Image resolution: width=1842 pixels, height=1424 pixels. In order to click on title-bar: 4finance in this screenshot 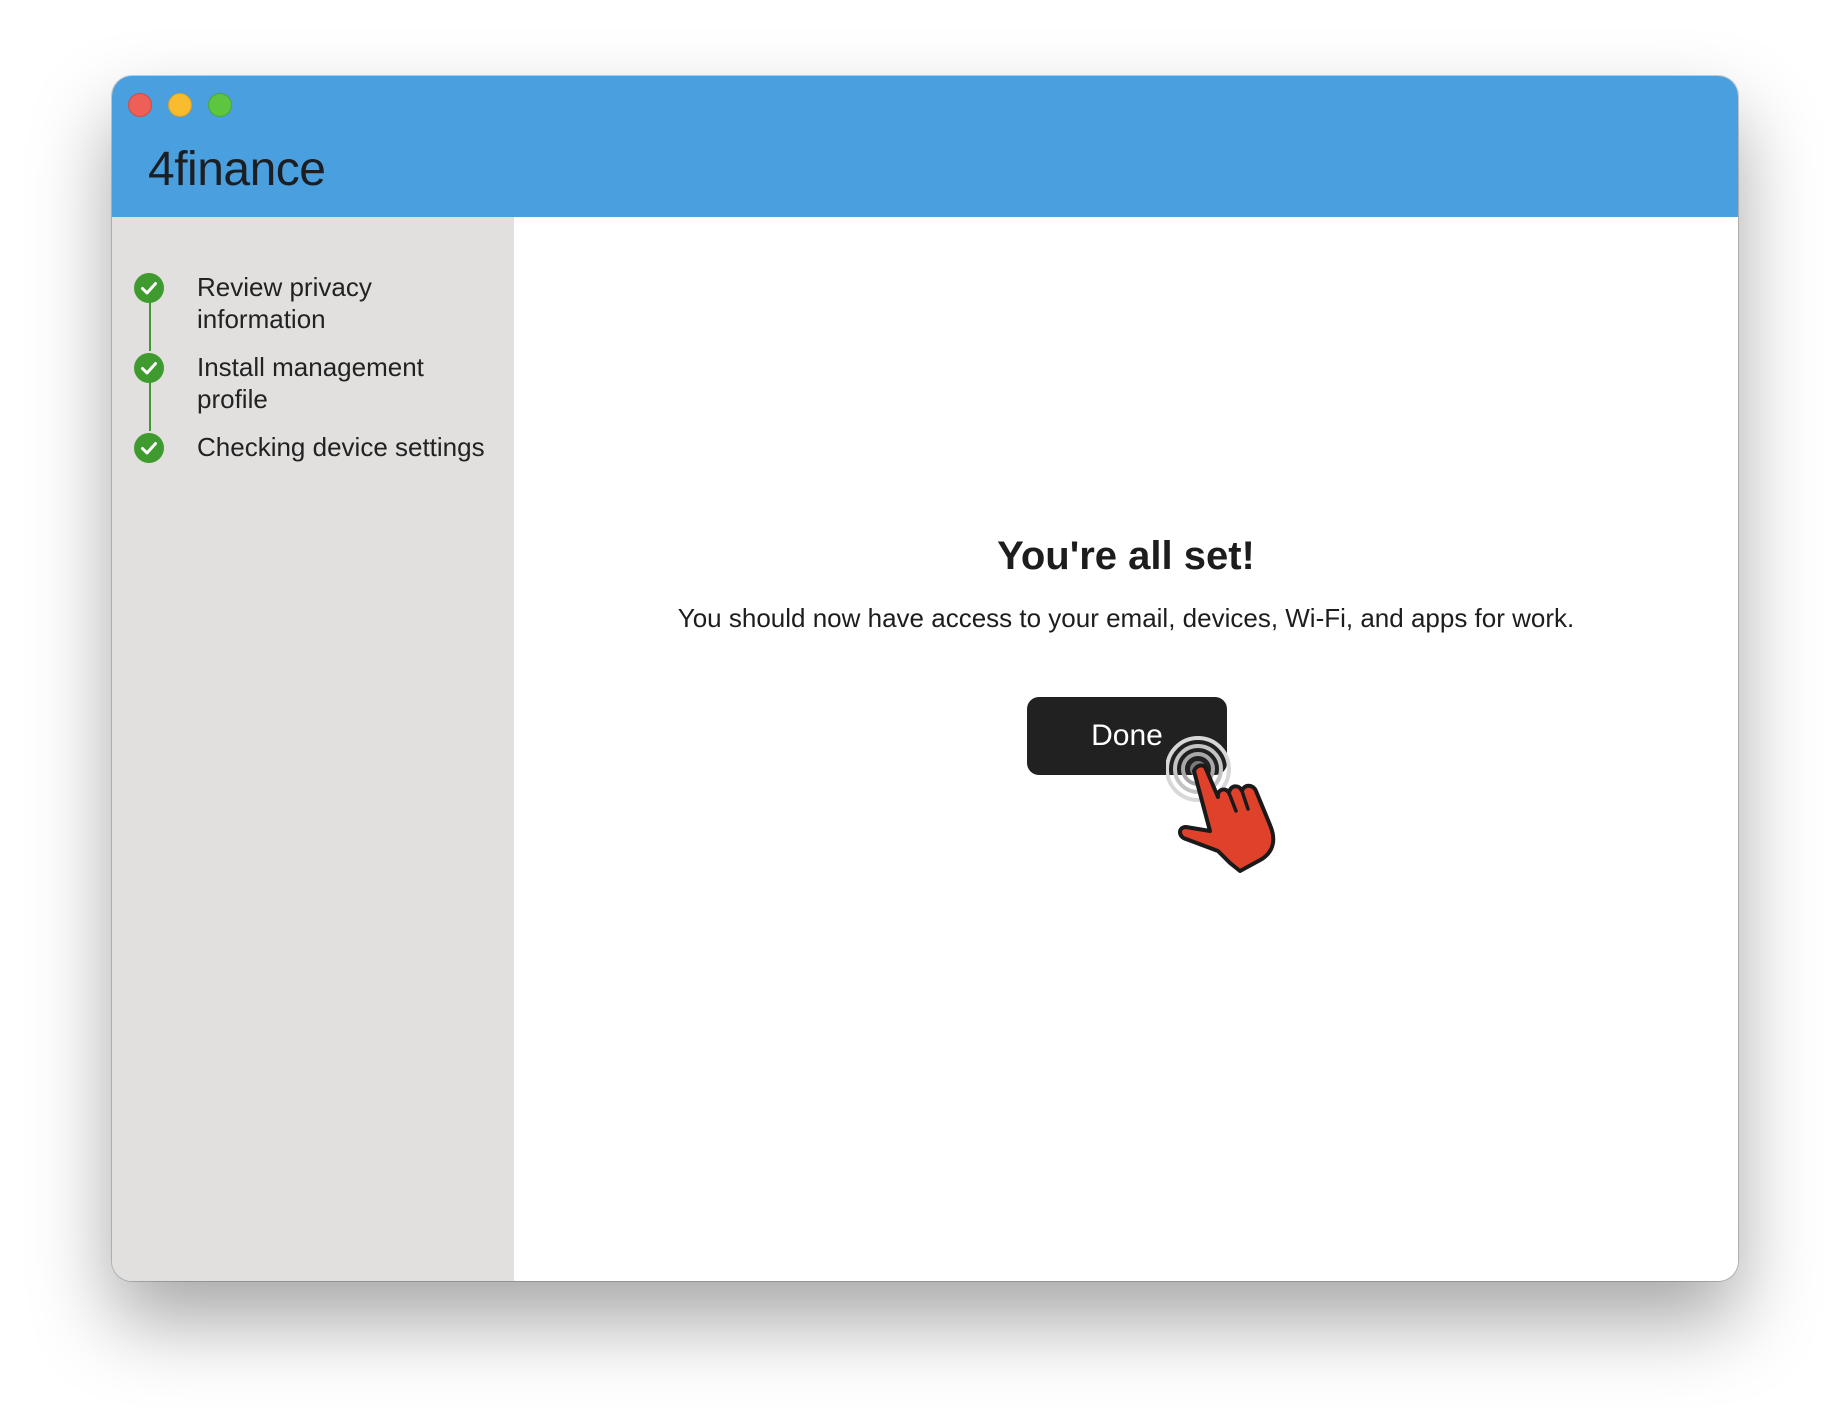, I will do `click(925, 146)`.